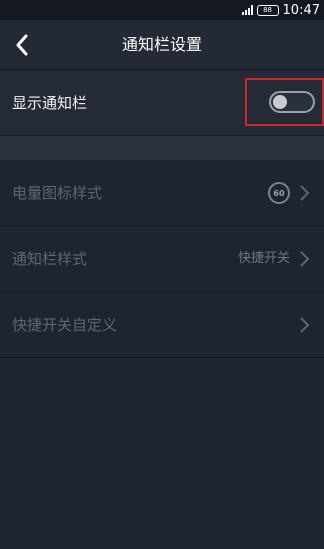 The height and width of the screenshot is (549, 324). Describe the element at coordinates (301, 10) in the screenshot. I see `clock: 10:47` at that location.